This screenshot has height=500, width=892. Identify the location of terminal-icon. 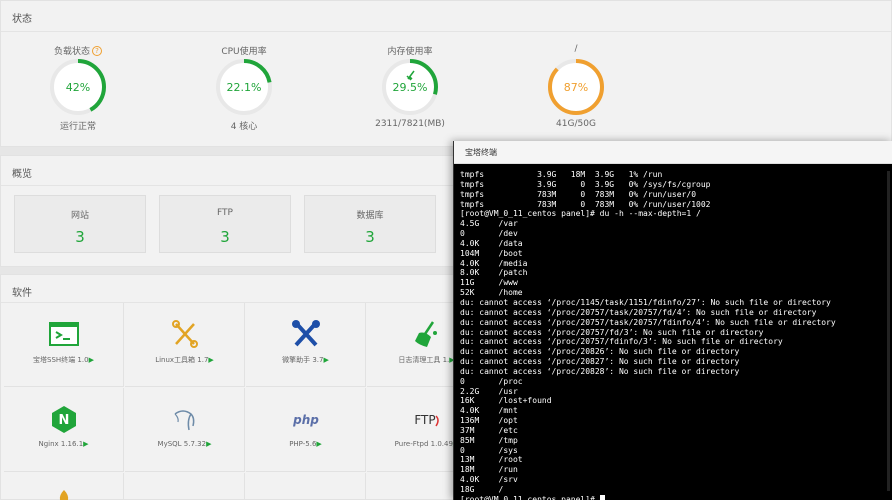
(64, 334).